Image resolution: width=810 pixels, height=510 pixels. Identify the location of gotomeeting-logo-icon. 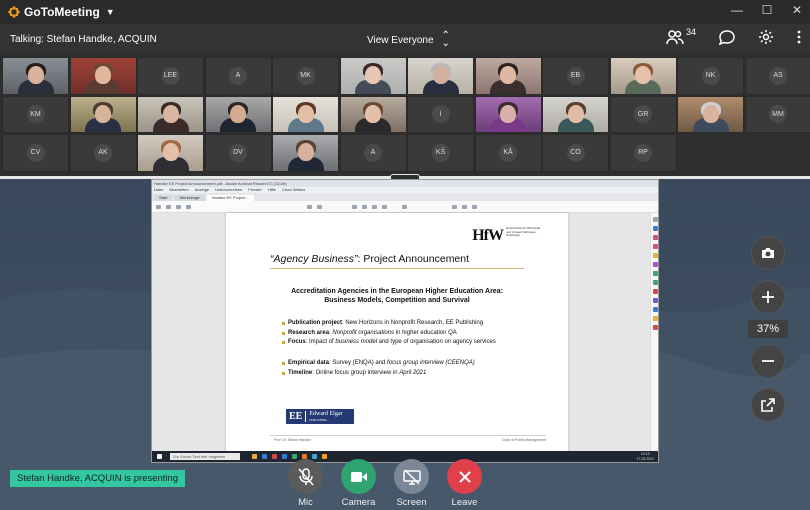
(14, 12).